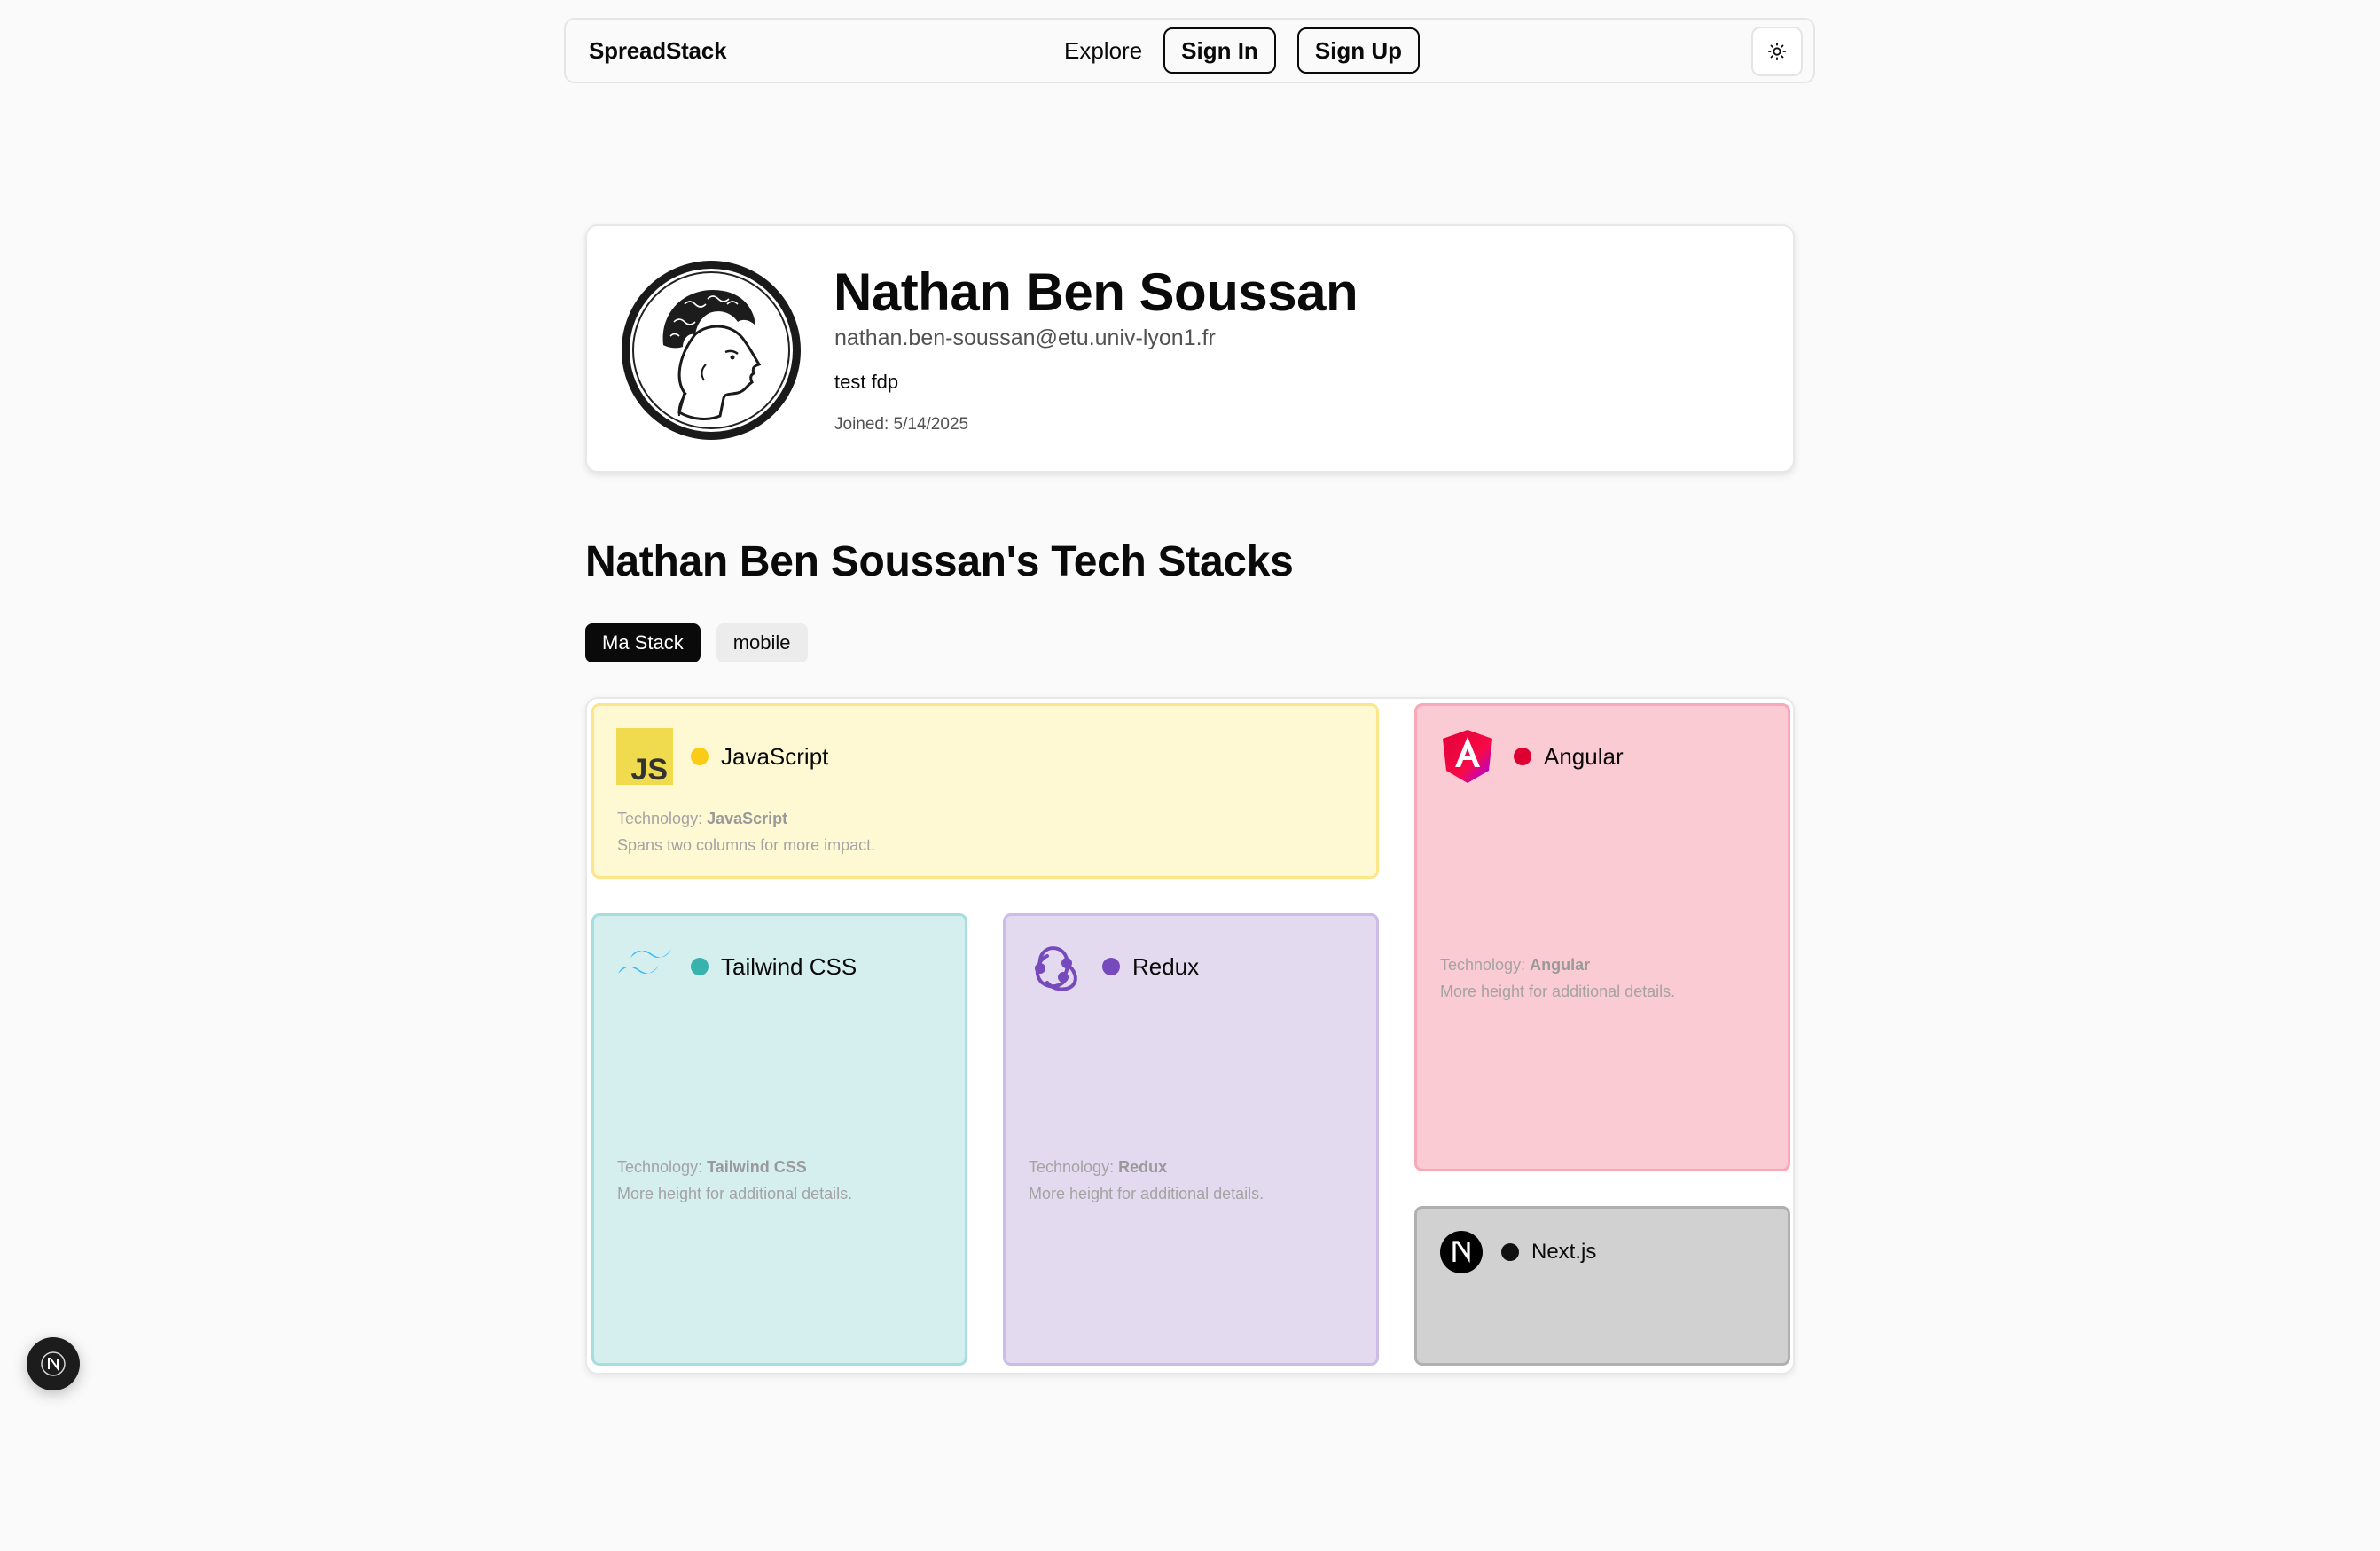 The height and width of the screenshot is (1551, 2380). I want to click on sun-icon, so click(1777, 51).